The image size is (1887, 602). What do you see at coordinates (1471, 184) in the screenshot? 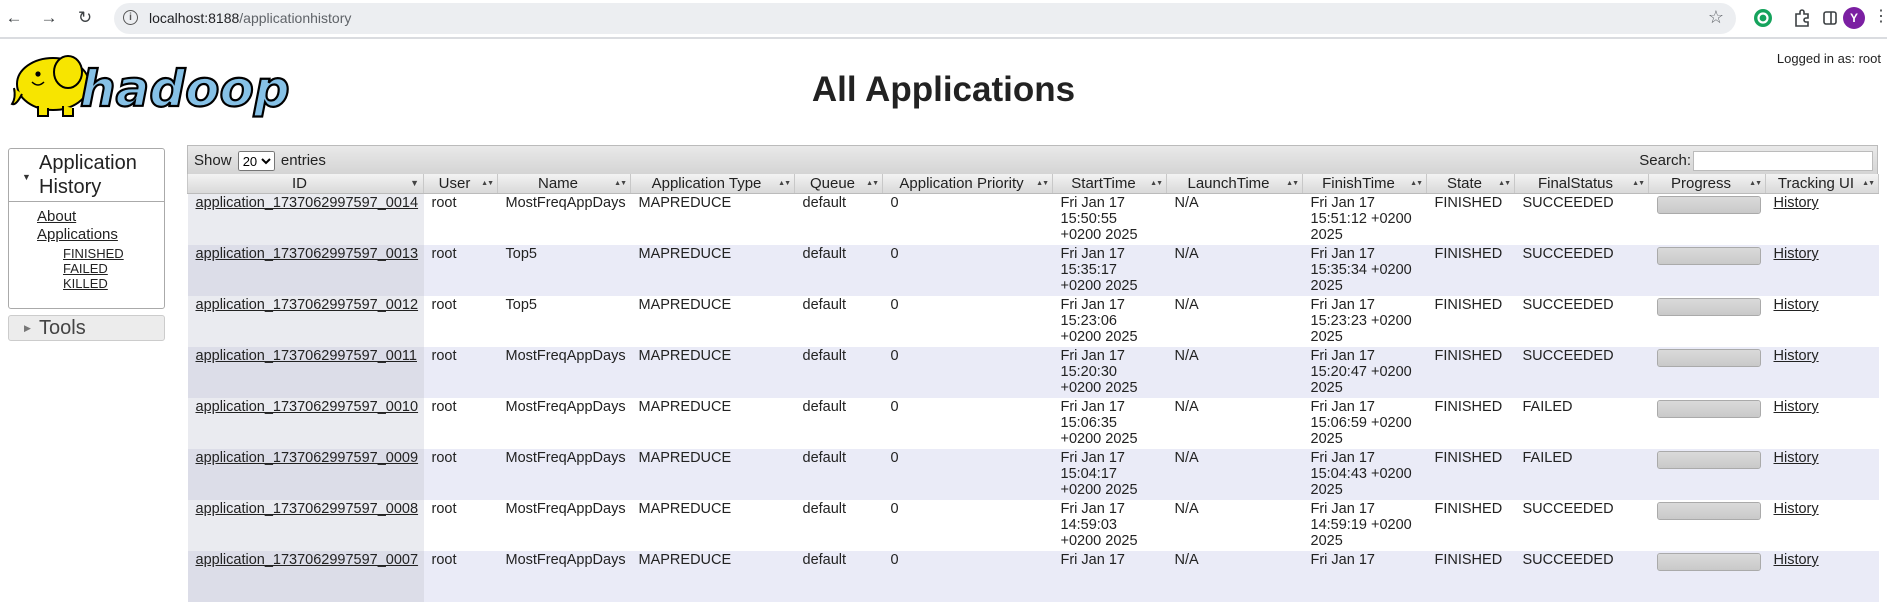
I see `column-header-state: State▲▼` at bounding box center [1471, 184].